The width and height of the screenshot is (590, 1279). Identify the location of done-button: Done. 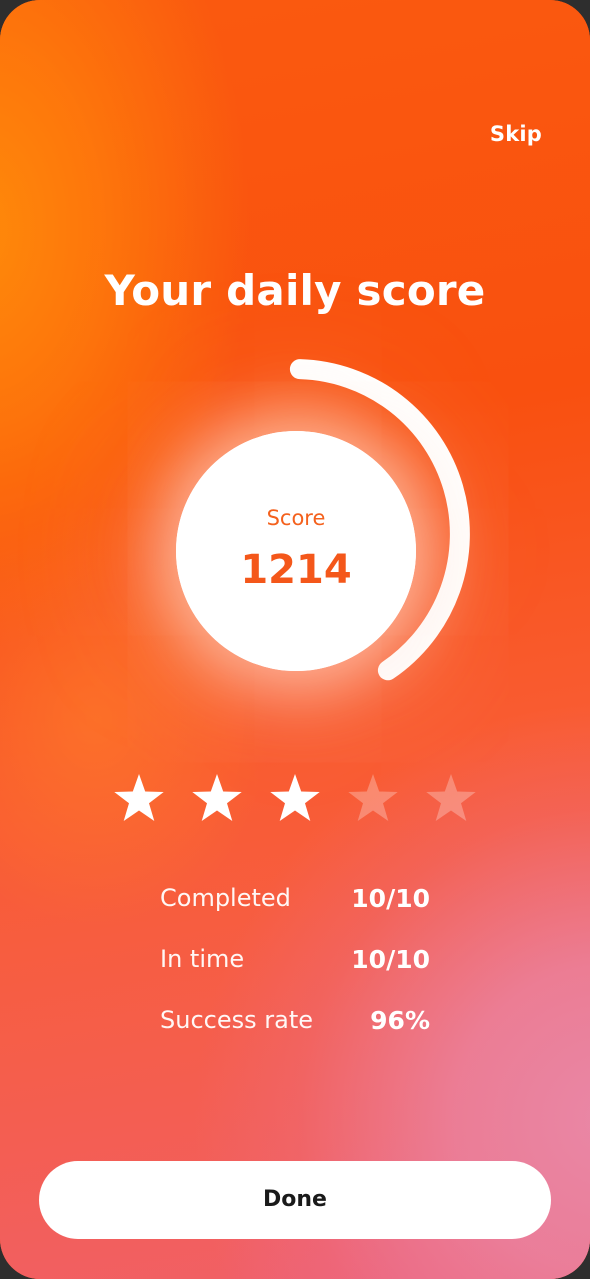
(295, 1200).